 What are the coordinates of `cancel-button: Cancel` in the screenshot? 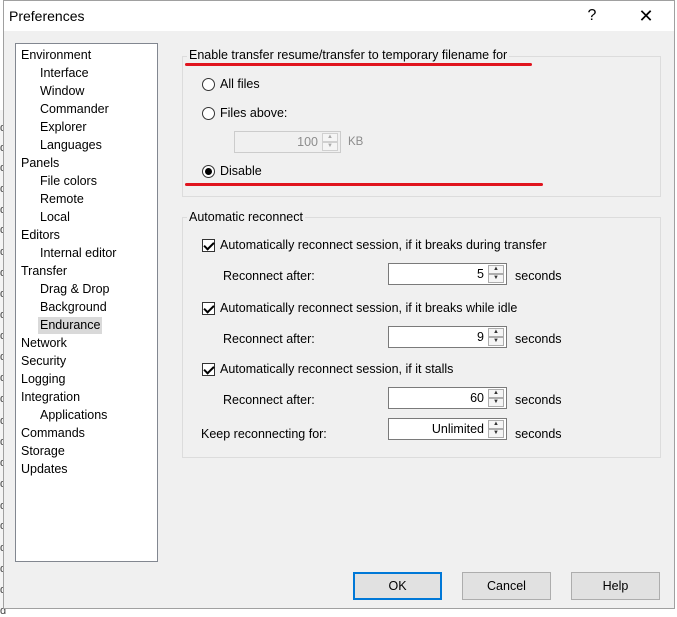 It's located at (506, 586).